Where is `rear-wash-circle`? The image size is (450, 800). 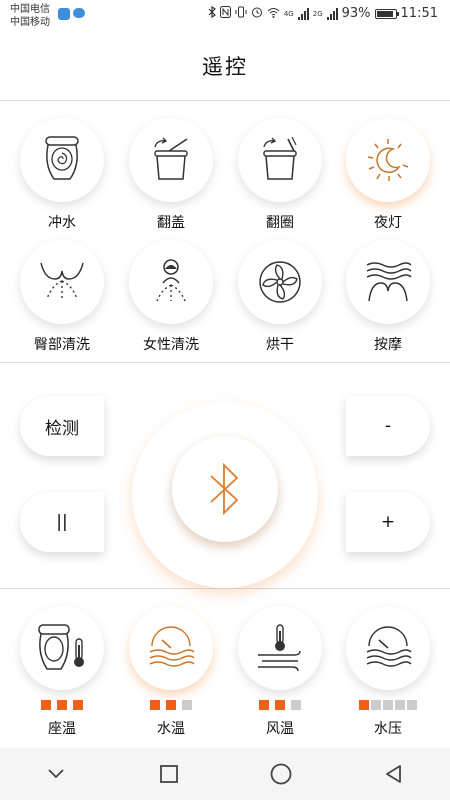 rear-wash-circle is located at coordinates (62, 282).